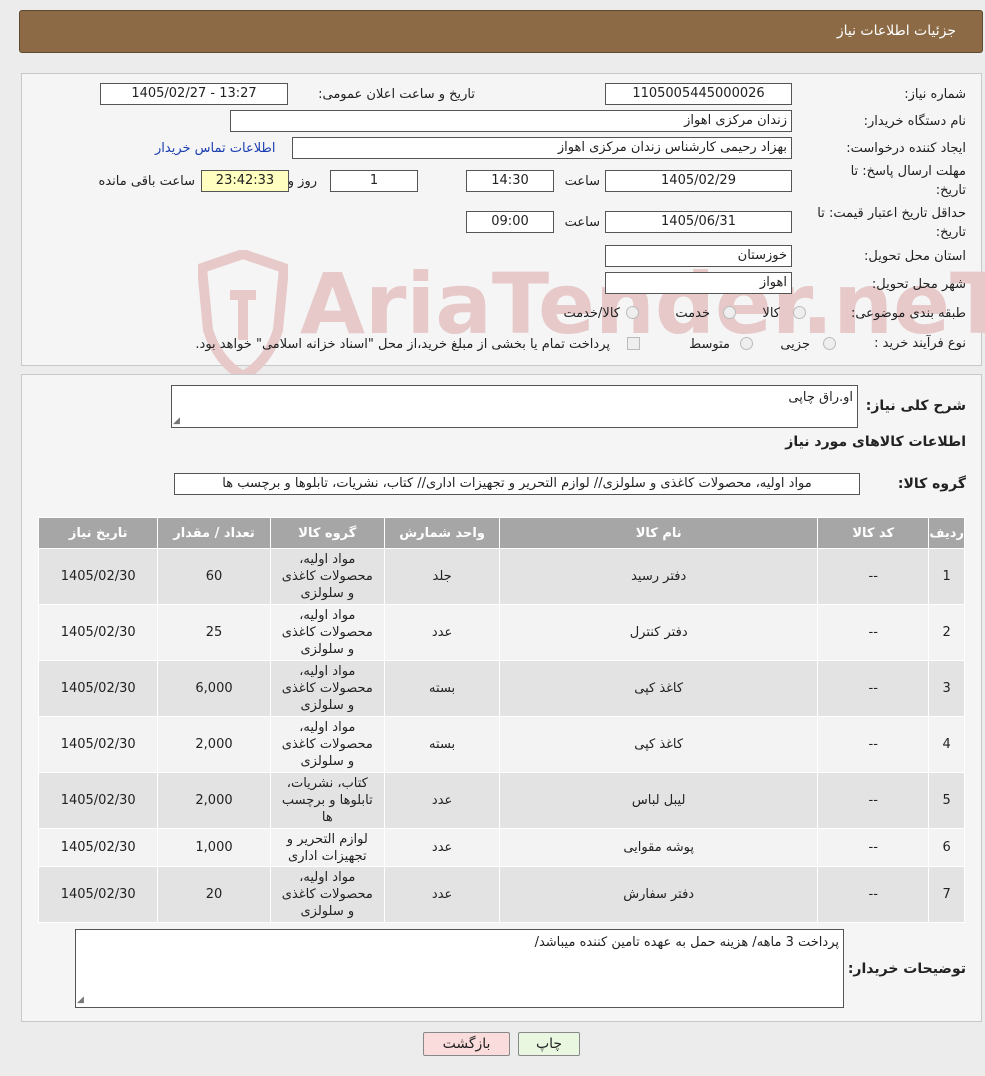 The image size is (985, 1076). What do you see at coordinates (946, 632) in the screenshot?
I see `cell-row-number: 2` at bounding box center [946, 632].